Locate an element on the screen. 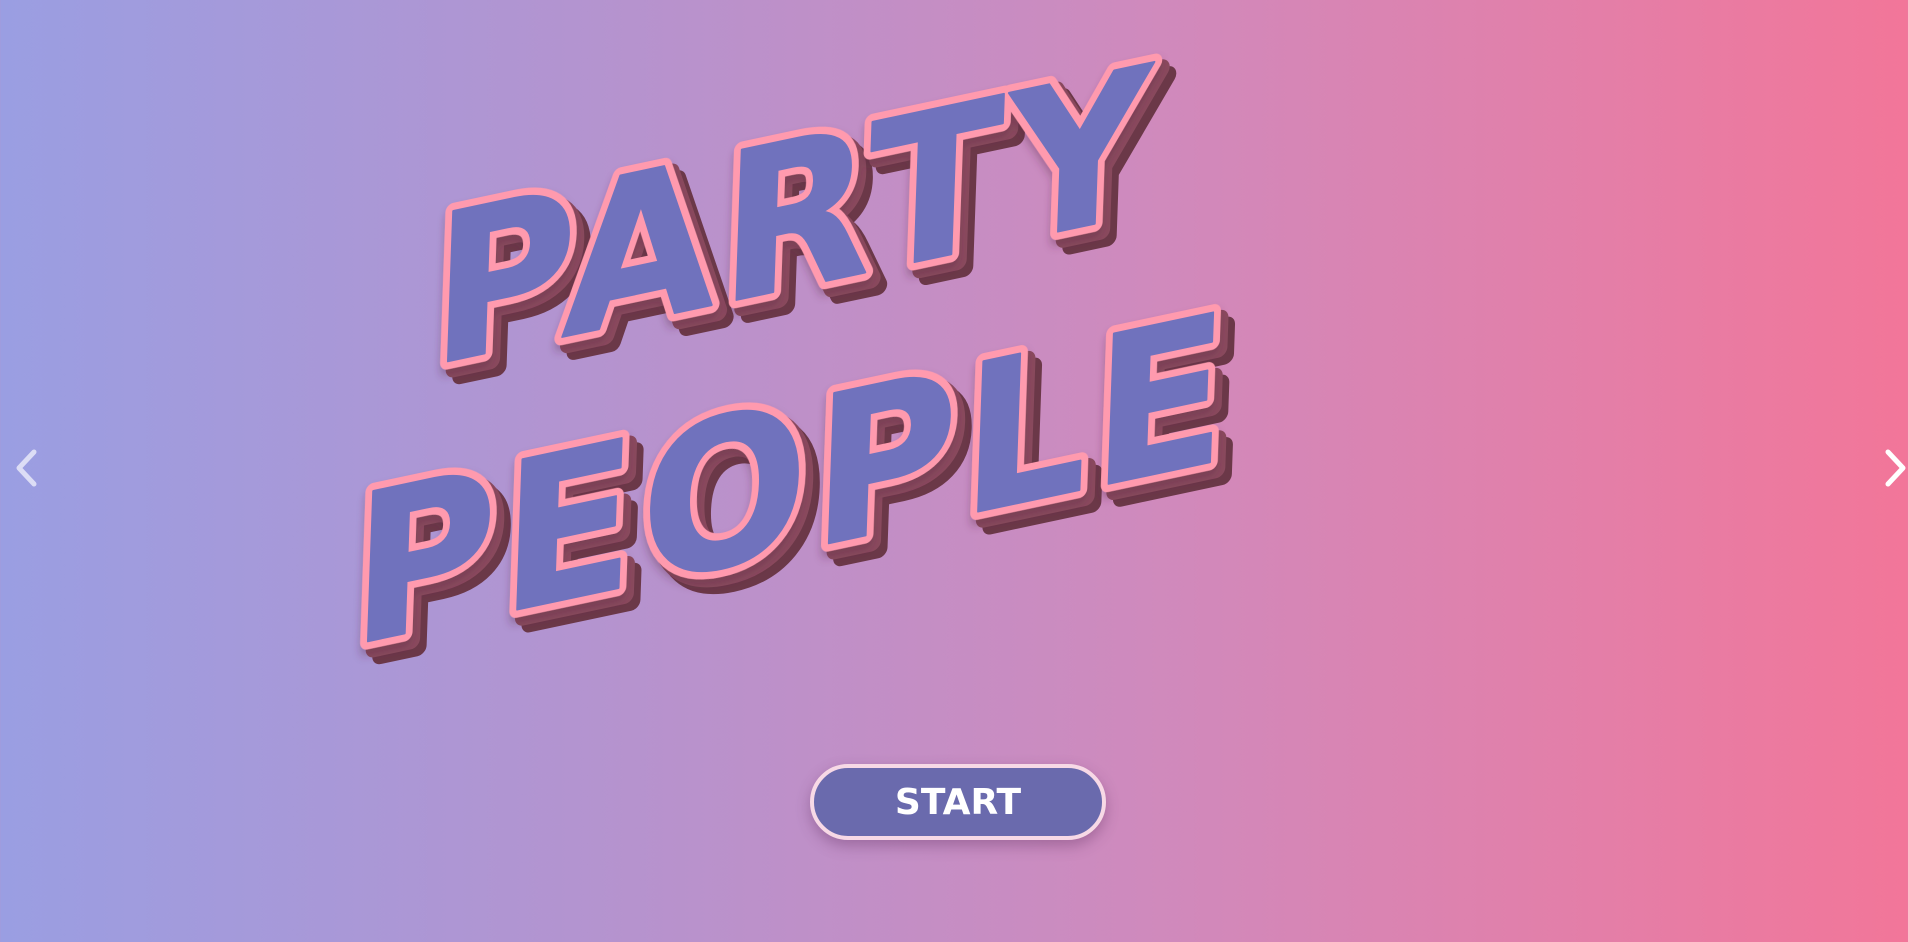 The height and width of the screenshot is (942, 1908). next-arrow-button is located at coordinates (1889, 468).